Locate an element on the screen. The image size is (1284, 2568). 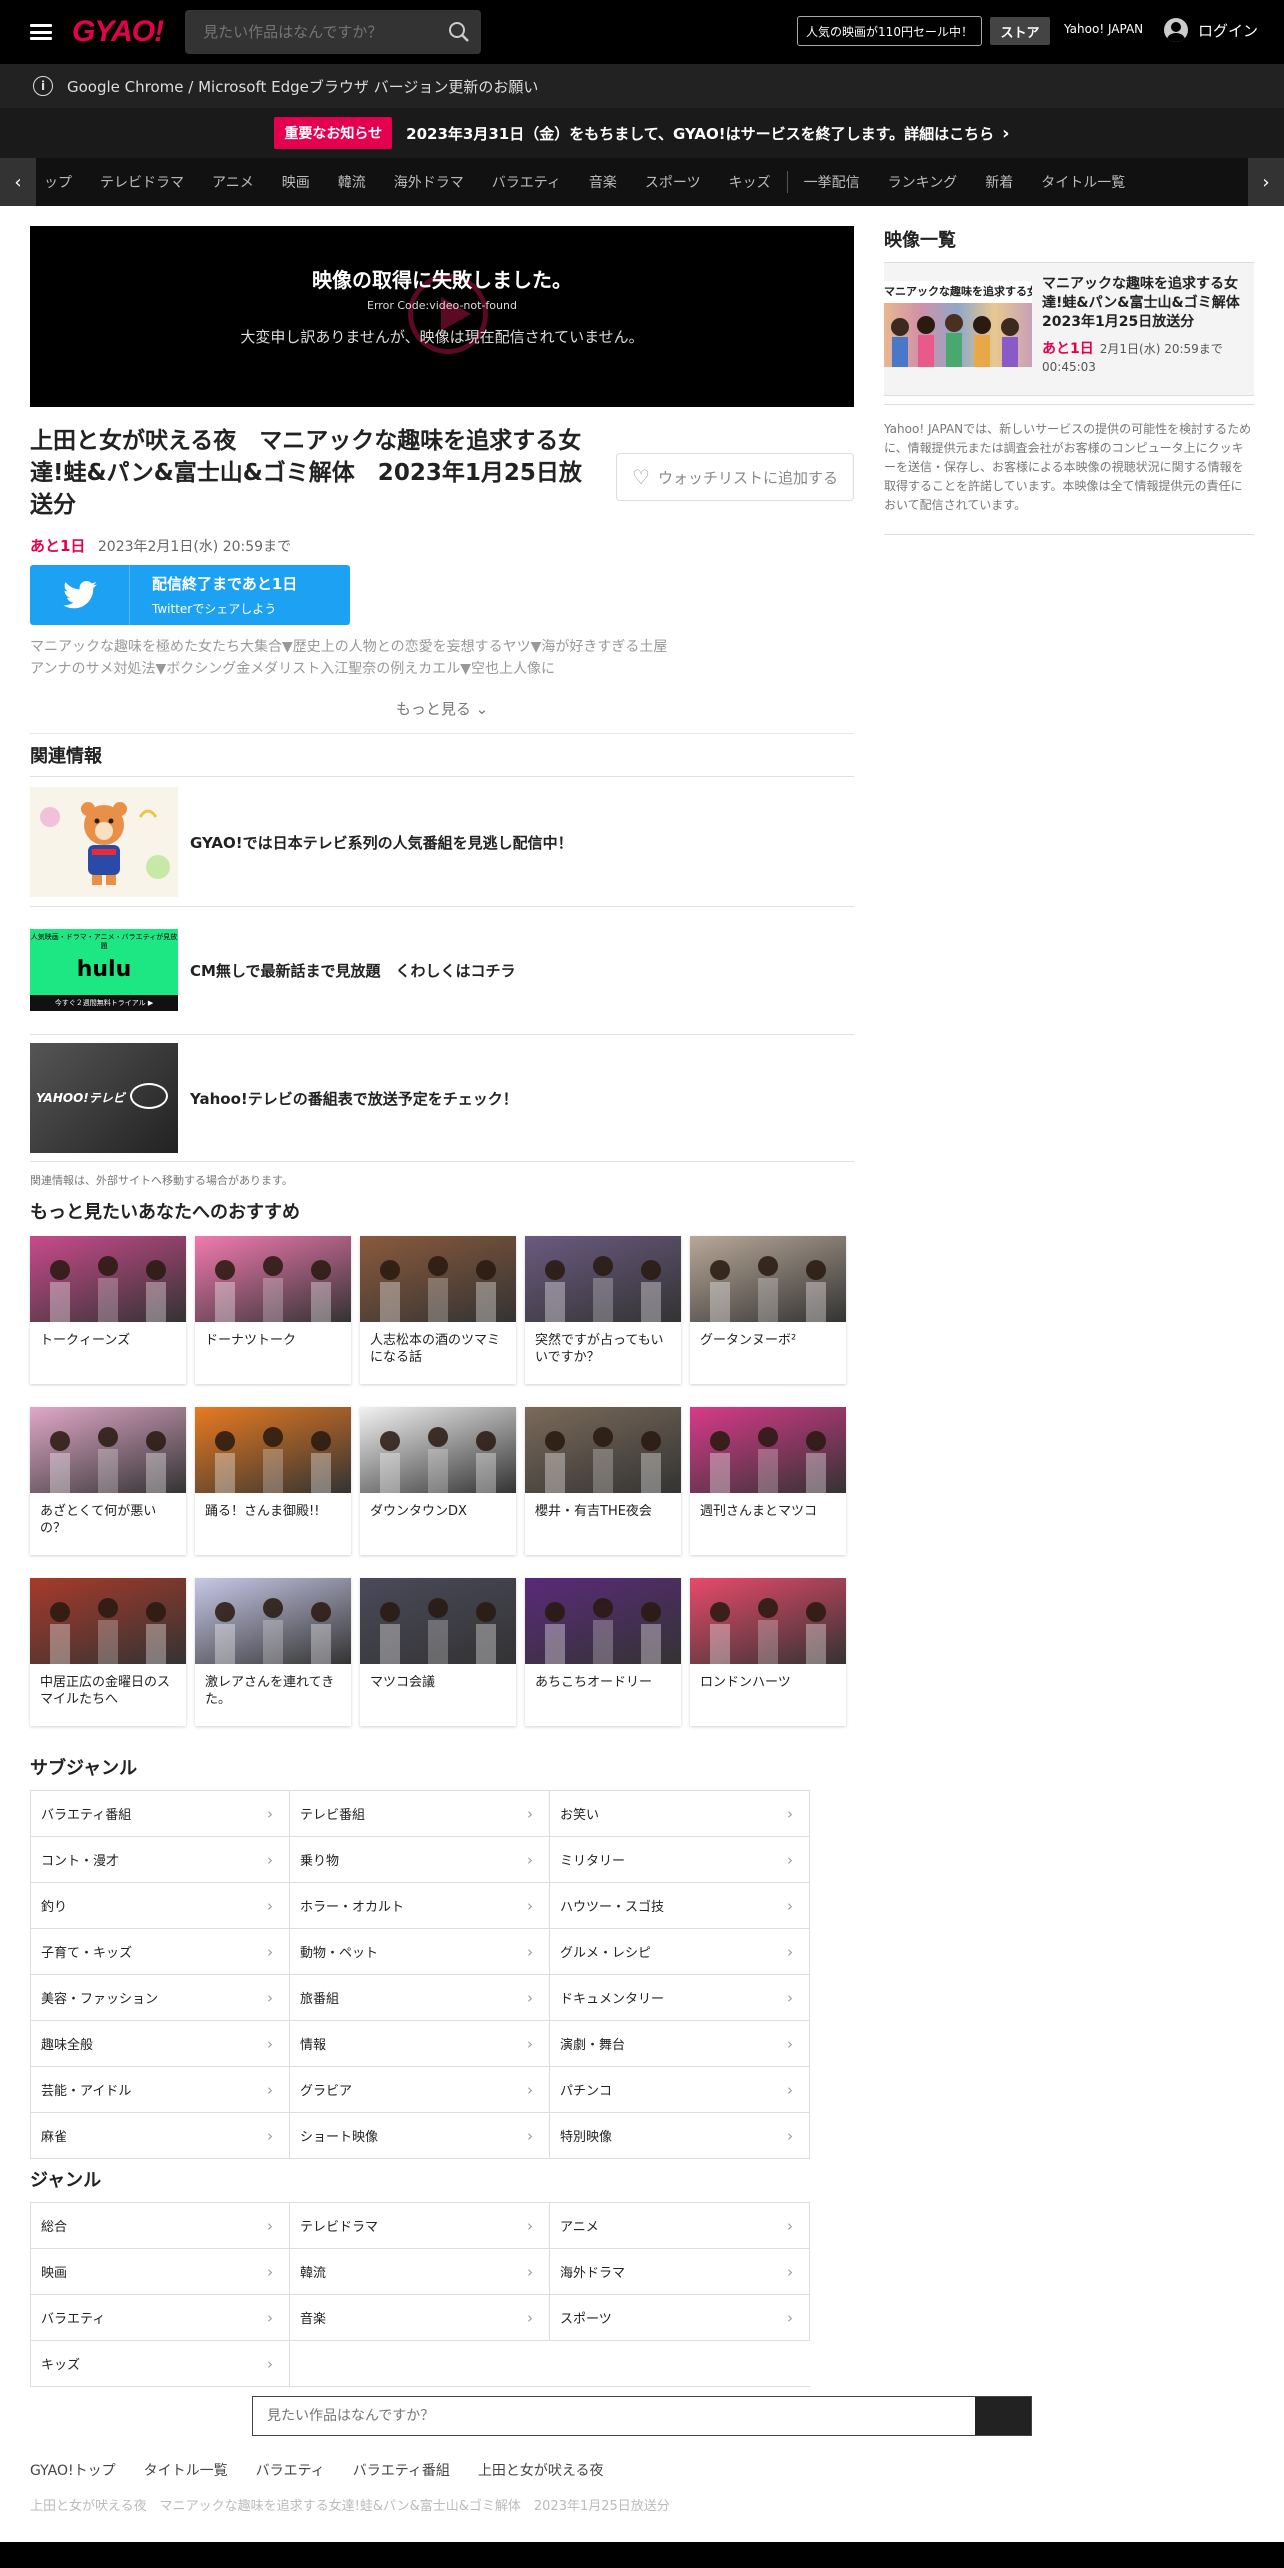
subgenre-link: お笑い › is located at coordinates (680, 1813).